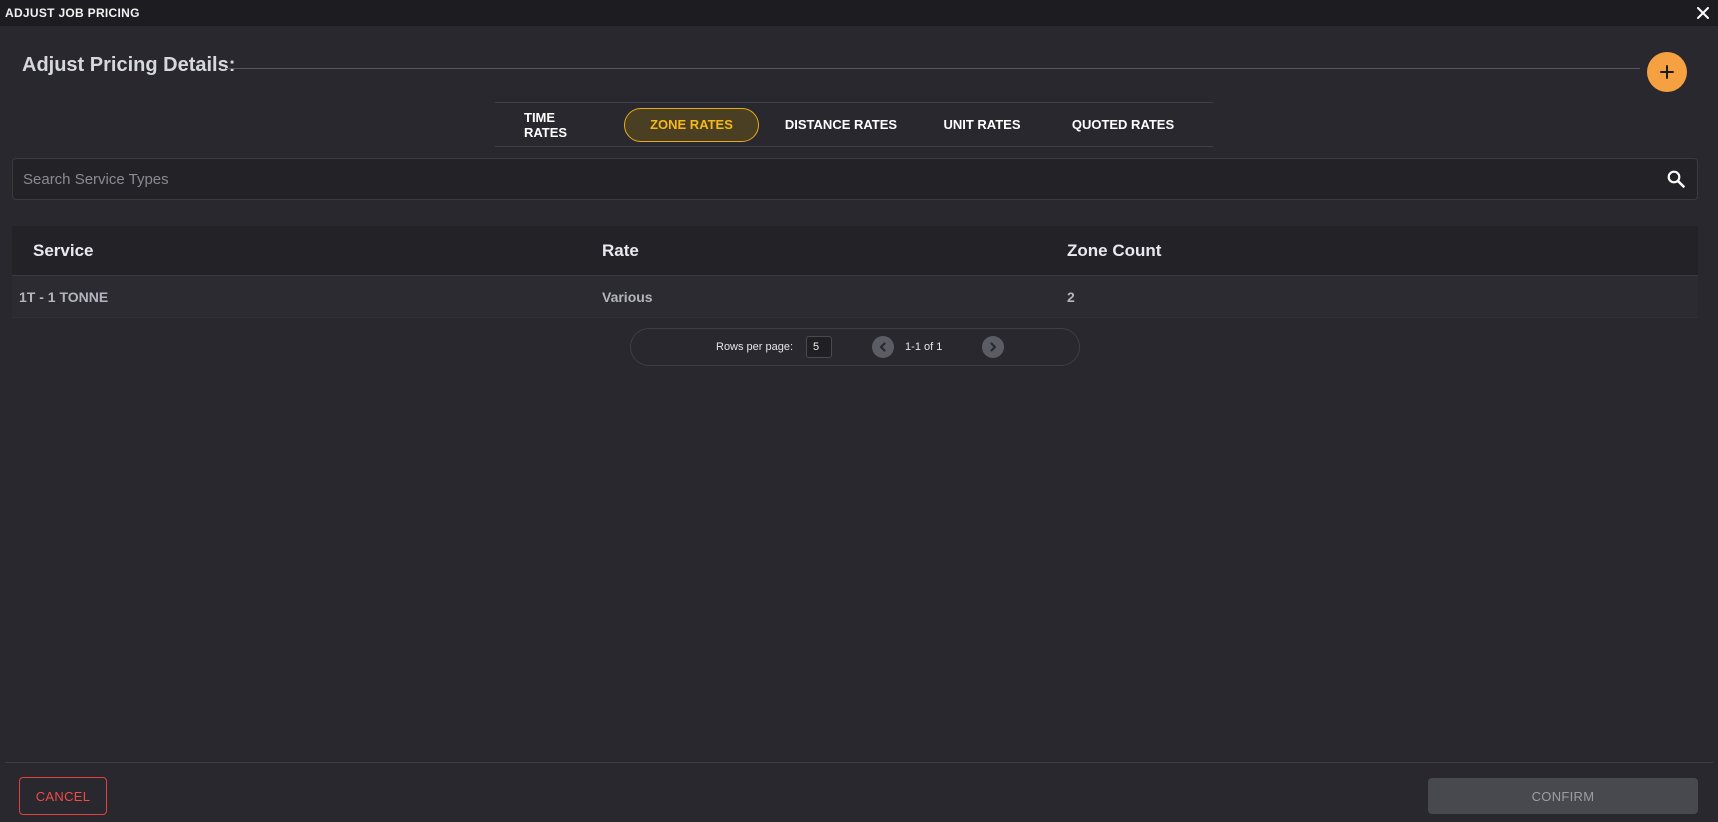 Image resolution: width=1718 pixels, height=822 pixels. What do you see at coordinates (129, 65) in the screenshot?
I see `page-title: Adjust Pricing Details:` at bounding box center [129, 65].